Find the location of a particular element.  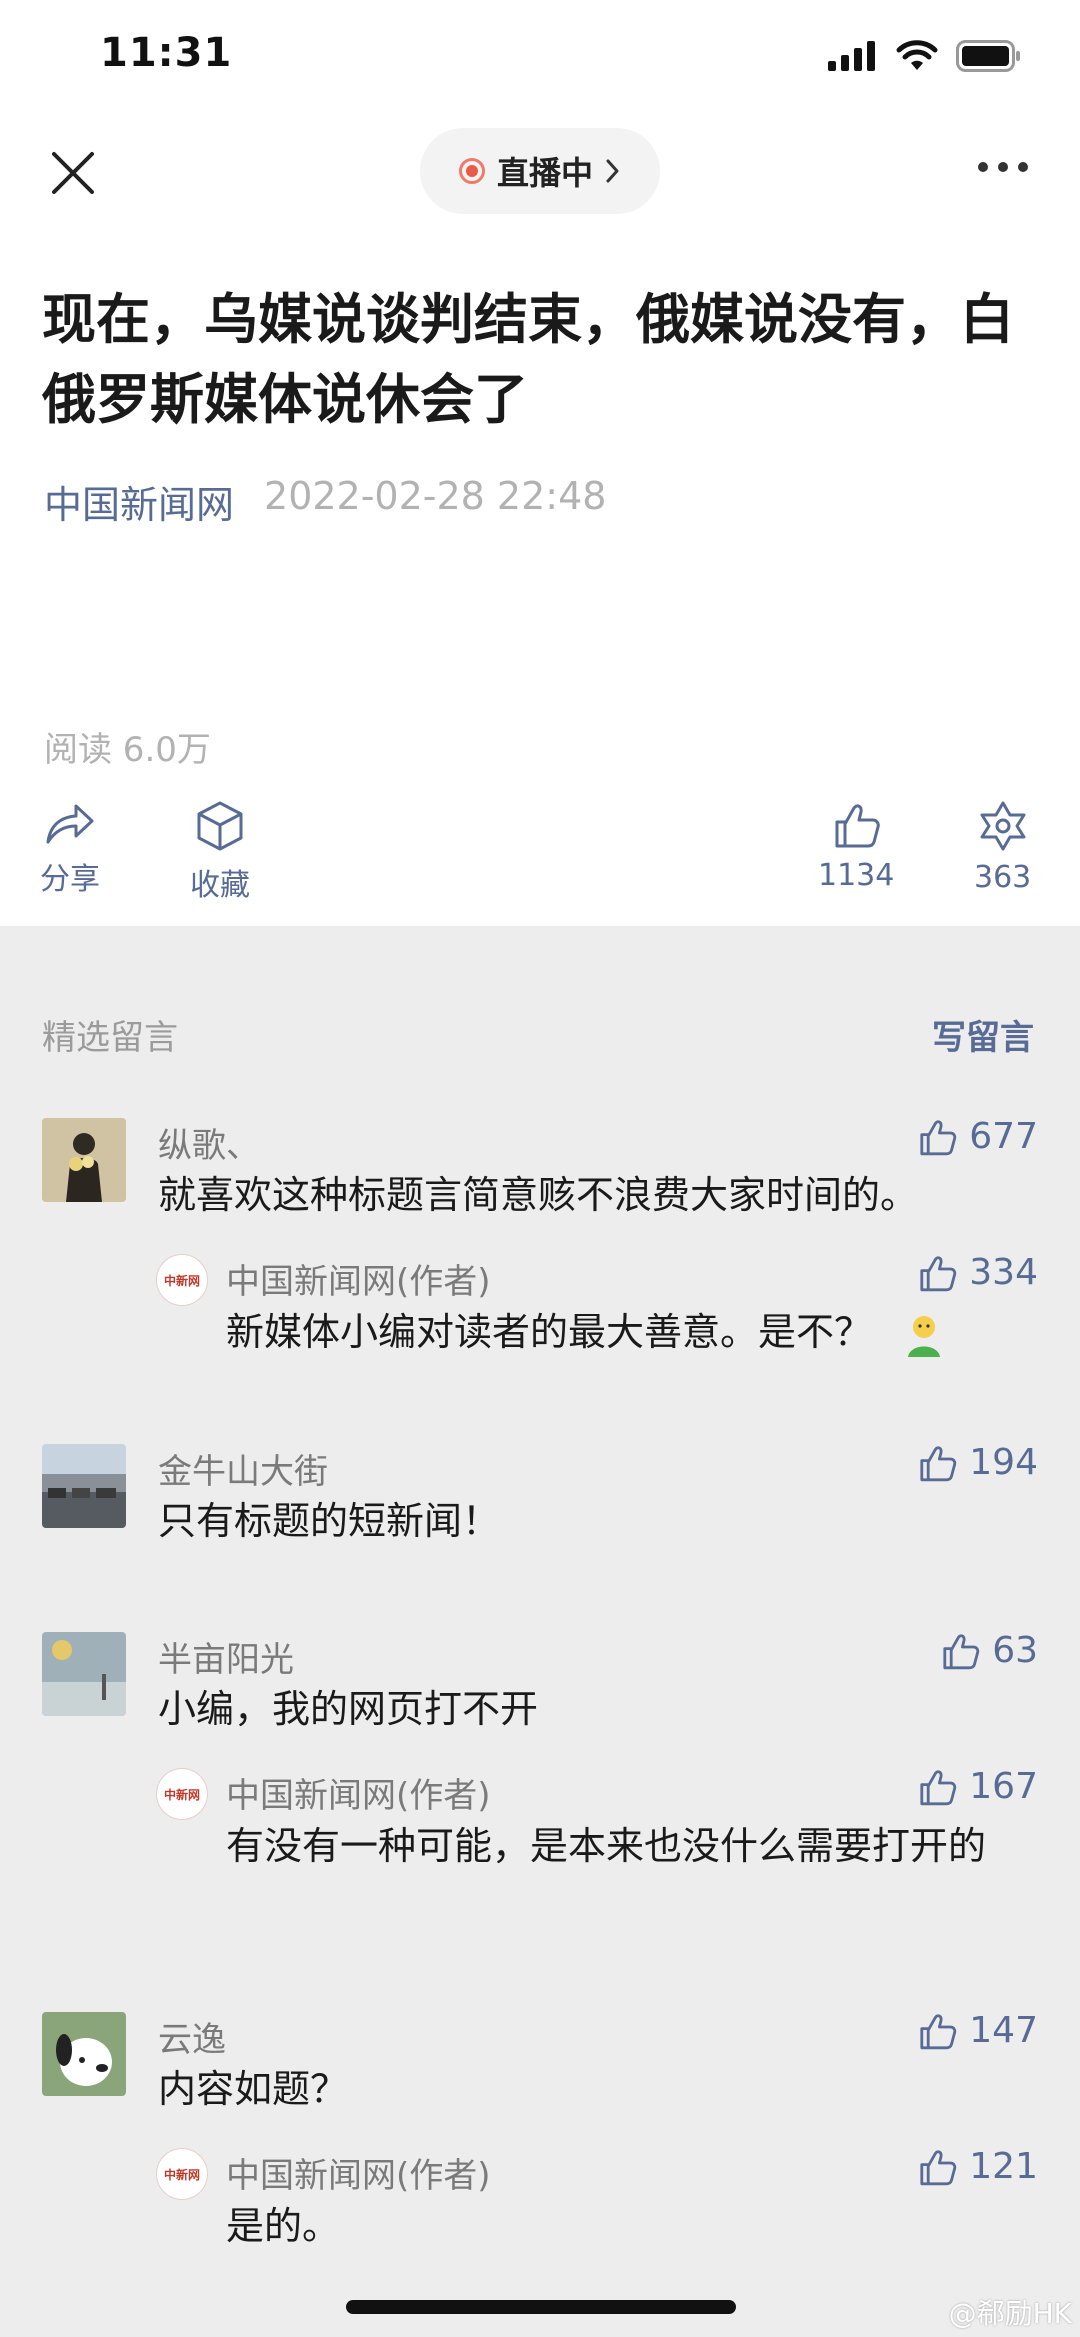

wow-button: 363 is located at coordinates (1002, 847).